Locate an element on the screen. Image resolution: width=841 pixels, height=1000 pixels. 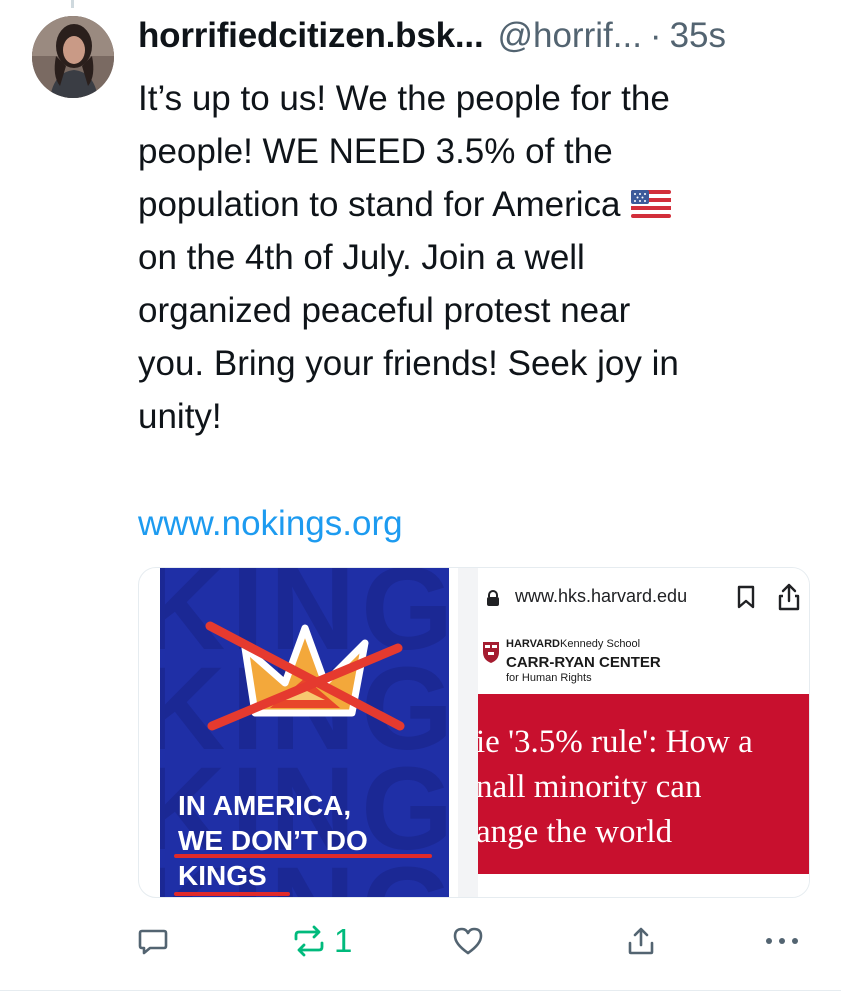
poster-caption-line: KINGS is located at coordinates (222, 875).